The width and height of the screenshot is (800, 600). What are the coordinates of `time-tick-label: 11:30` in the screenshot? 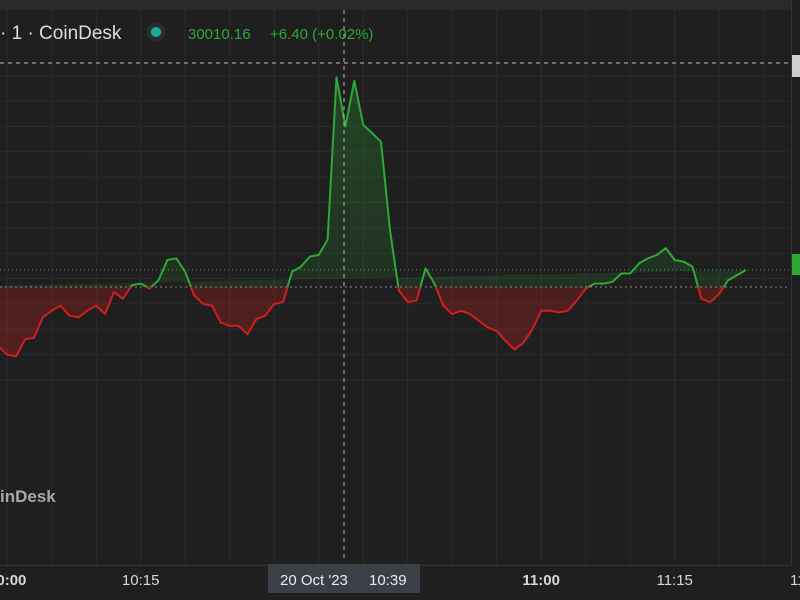 It's located at (795, 580).